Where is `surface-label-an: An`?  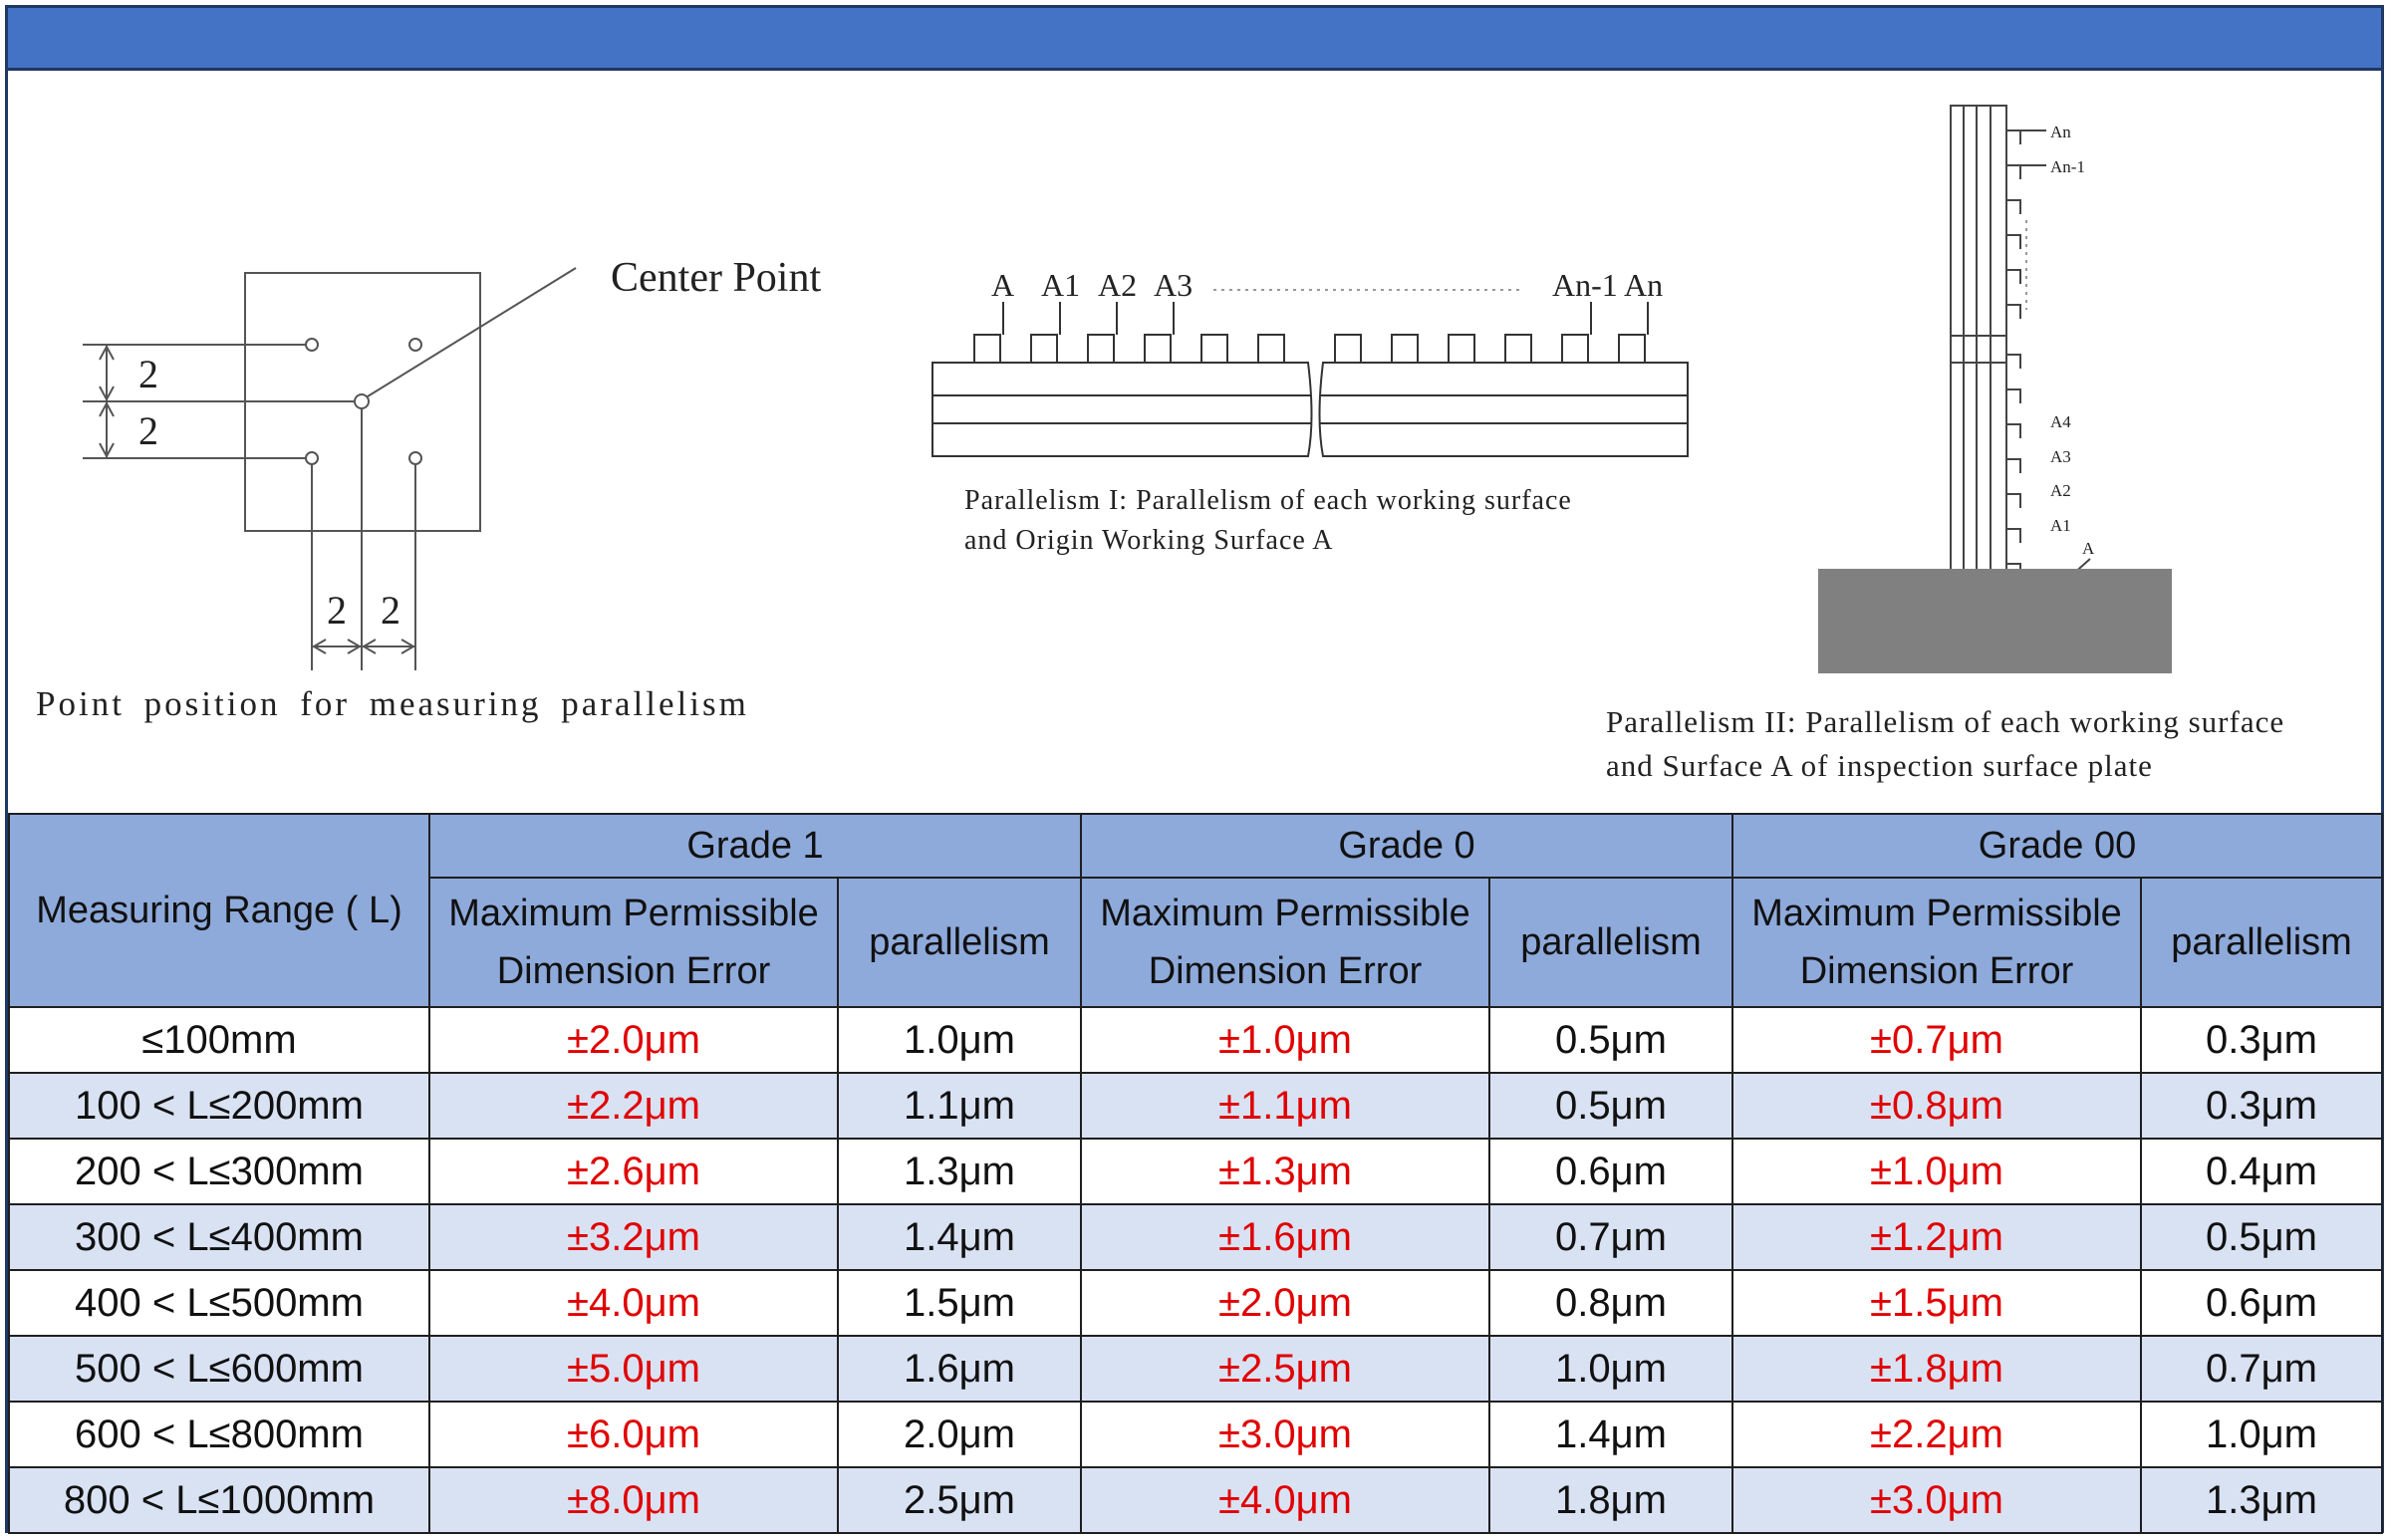 surface-label-an: An is located at coordinates (1644, 285).